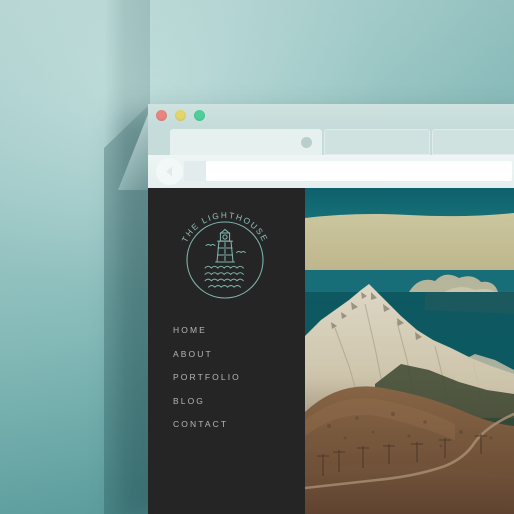 This screenshot has width=514, height=514. What do you see at coordinates (207, 385) in the screenshot?
I see `site-navigation: HOME ABOUT PORTFOLIO BLOG CONTACT` at bounding box center [207, 385].